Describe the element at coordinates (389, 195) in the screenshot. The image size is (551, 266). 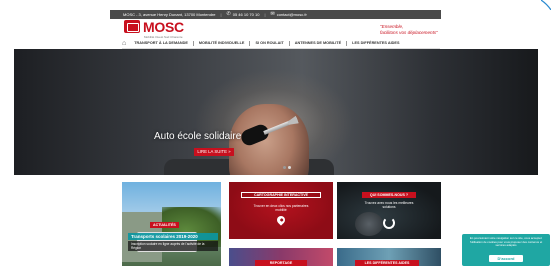
I see `who-tile-header: QUI SOMMES-NOUS ?` at that location.